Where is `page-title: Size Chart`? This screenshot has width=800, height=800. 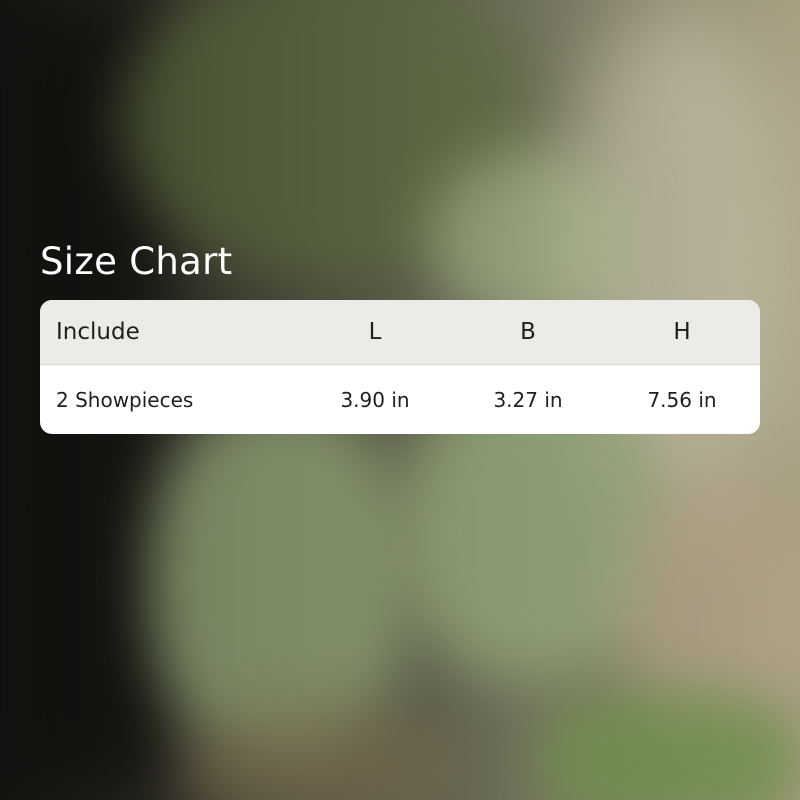
page-title: Size Chart is located at coordinates (136, 261).